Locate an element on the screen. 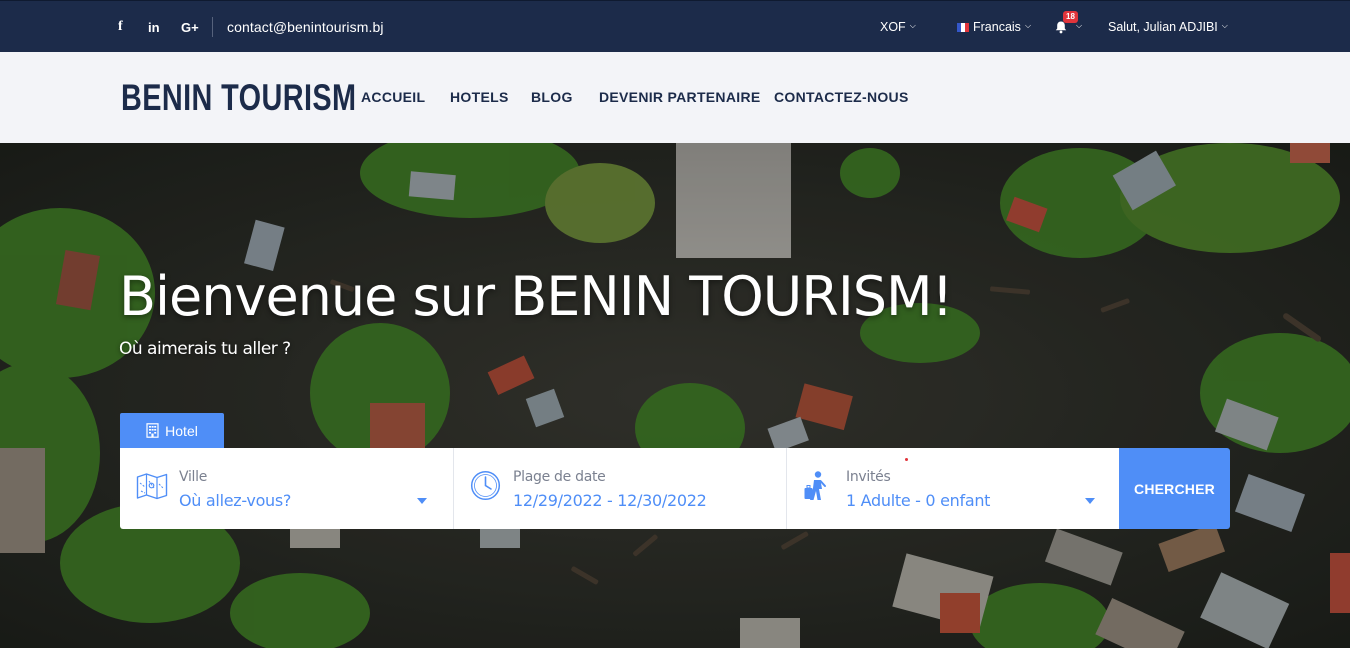  france-flag-icon is located at coordinates (963, 27).